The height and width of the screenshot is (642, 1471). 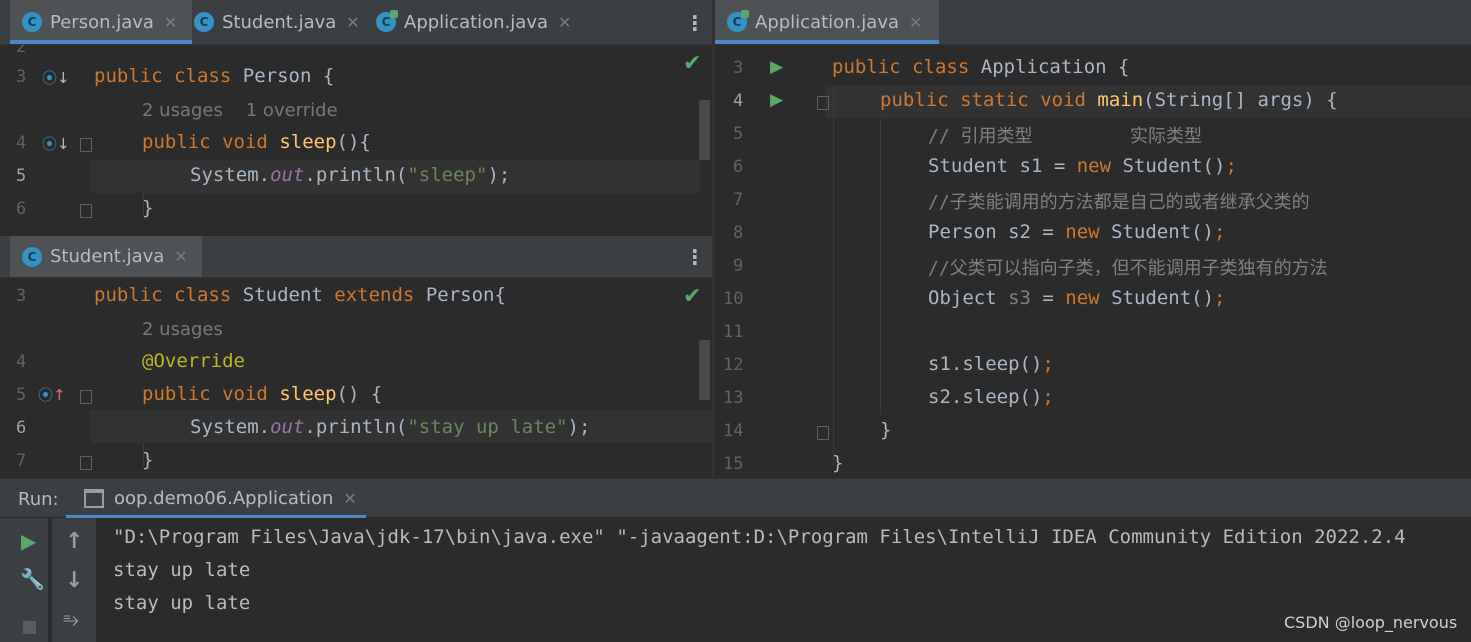 I want to click on run-tab: oop.demo06.Application ✕, so click(x=220, y=498).